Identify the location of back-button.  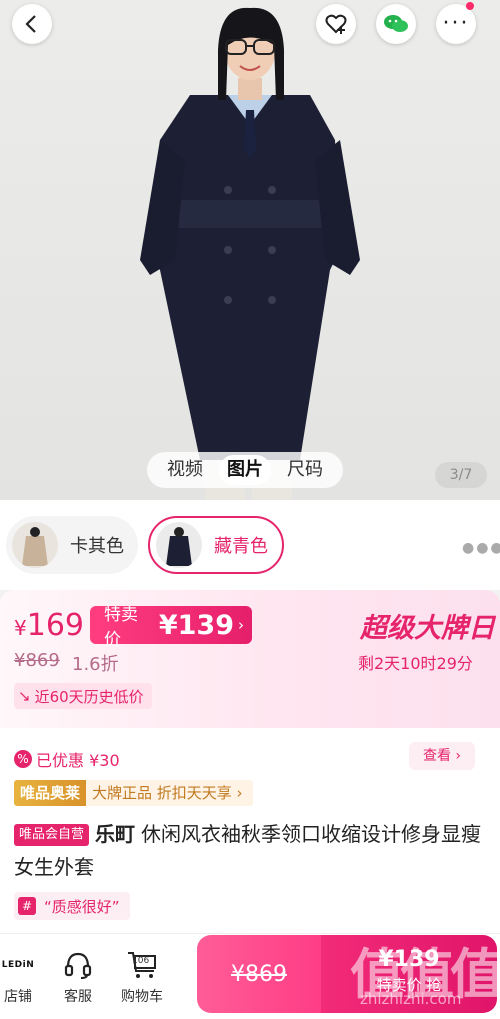
(32, 24).